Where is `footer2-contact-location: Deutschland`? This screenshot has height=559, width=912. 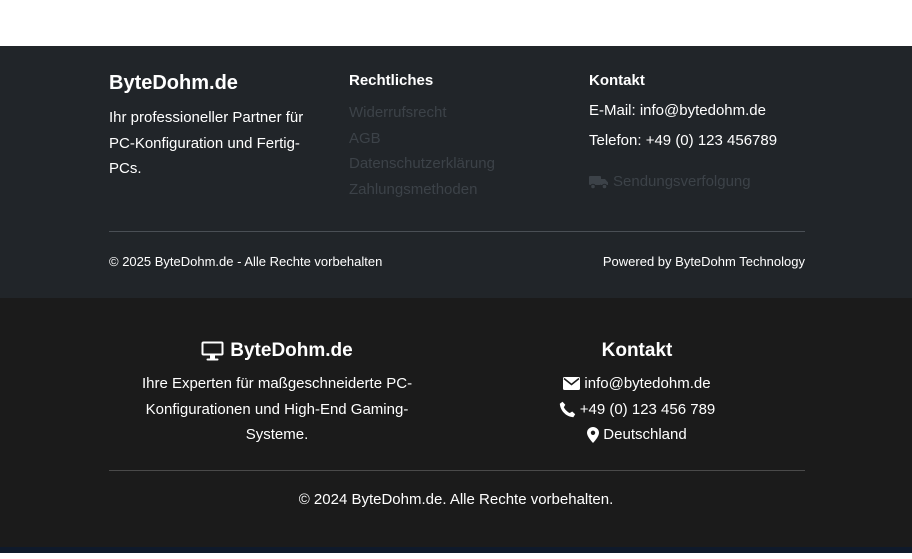 footer2-contact-location: Deutschland is located at coordinates (637, 435).